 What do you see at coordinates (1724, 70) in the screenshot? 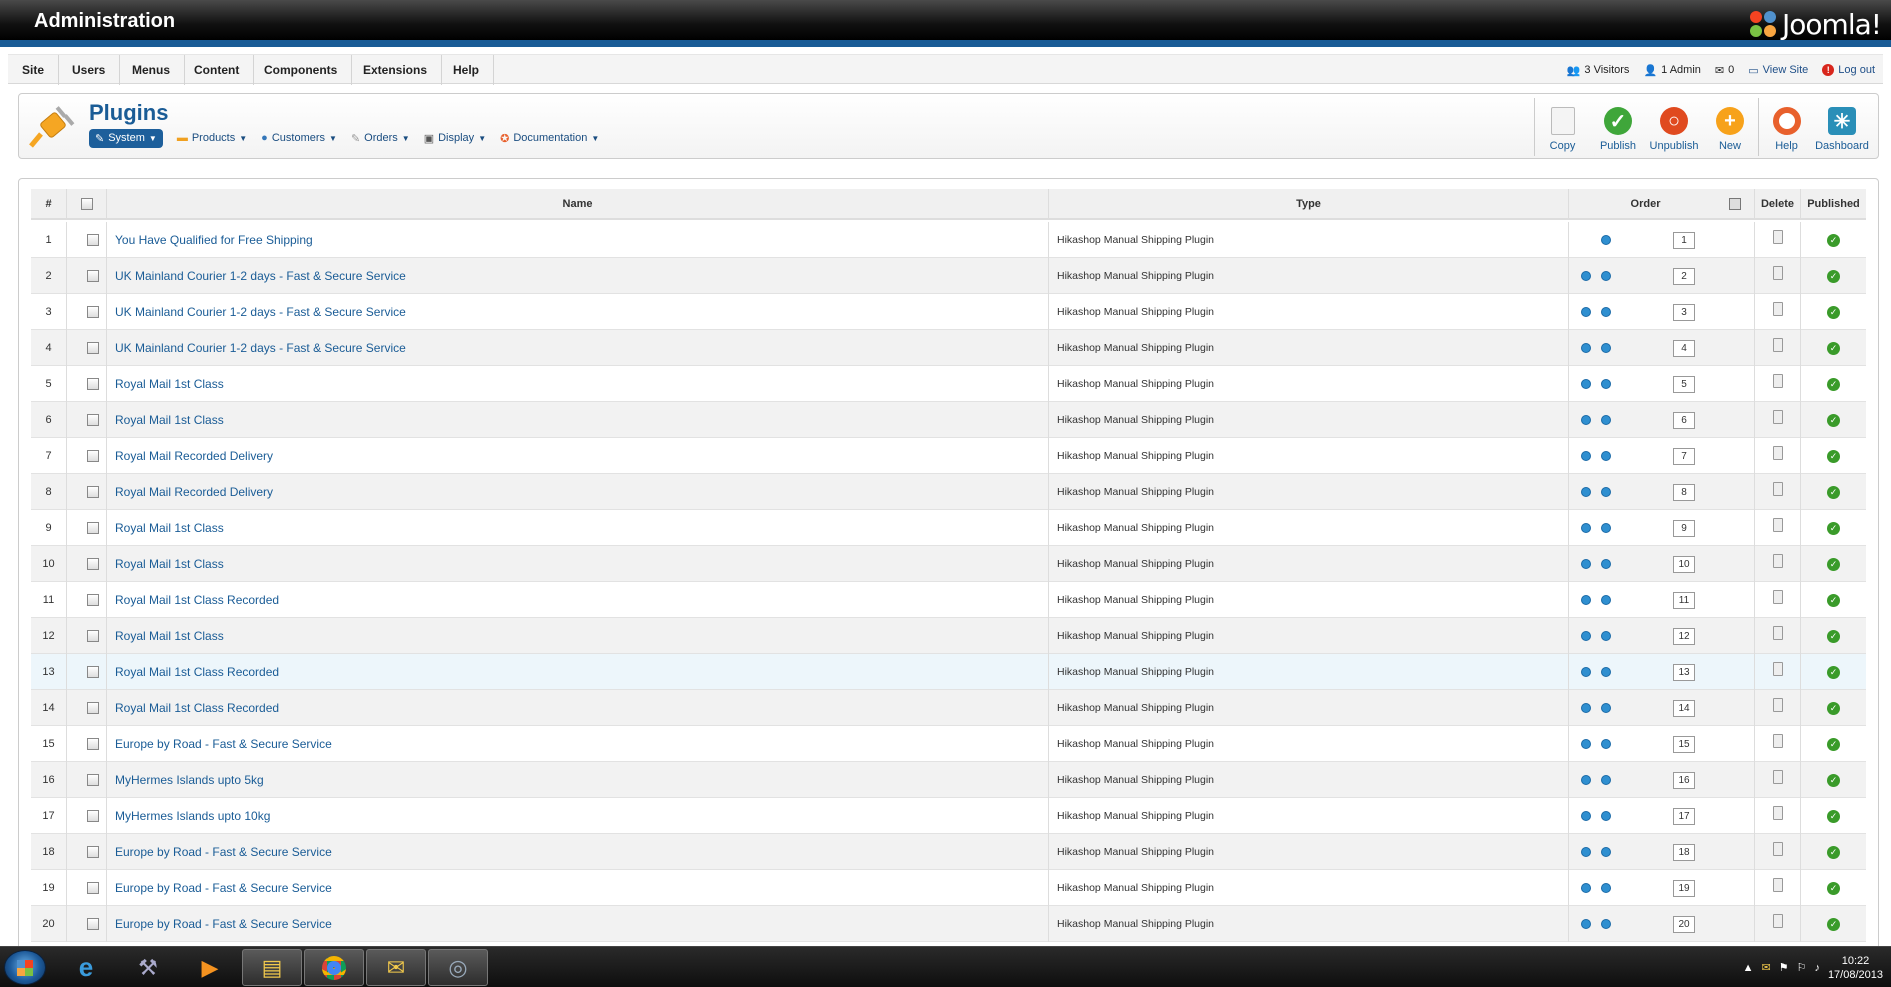
I see `messages-status: ✉ 0` at bounding box center [1724, 70].